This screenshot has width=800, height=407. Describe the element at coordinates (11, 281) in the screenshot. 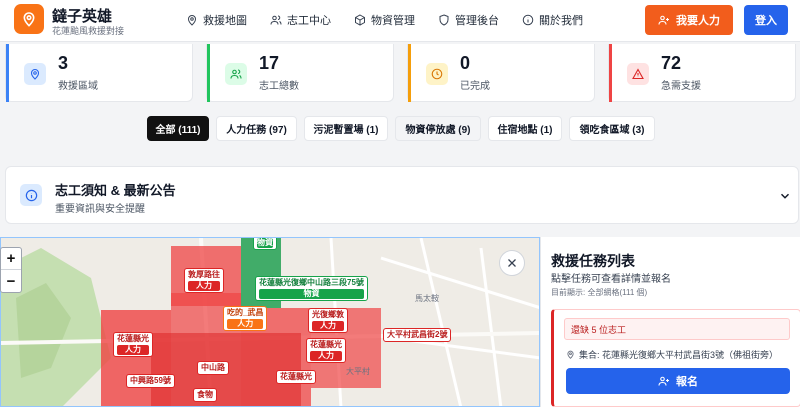

I see `zoom-out-button: −` at that location.